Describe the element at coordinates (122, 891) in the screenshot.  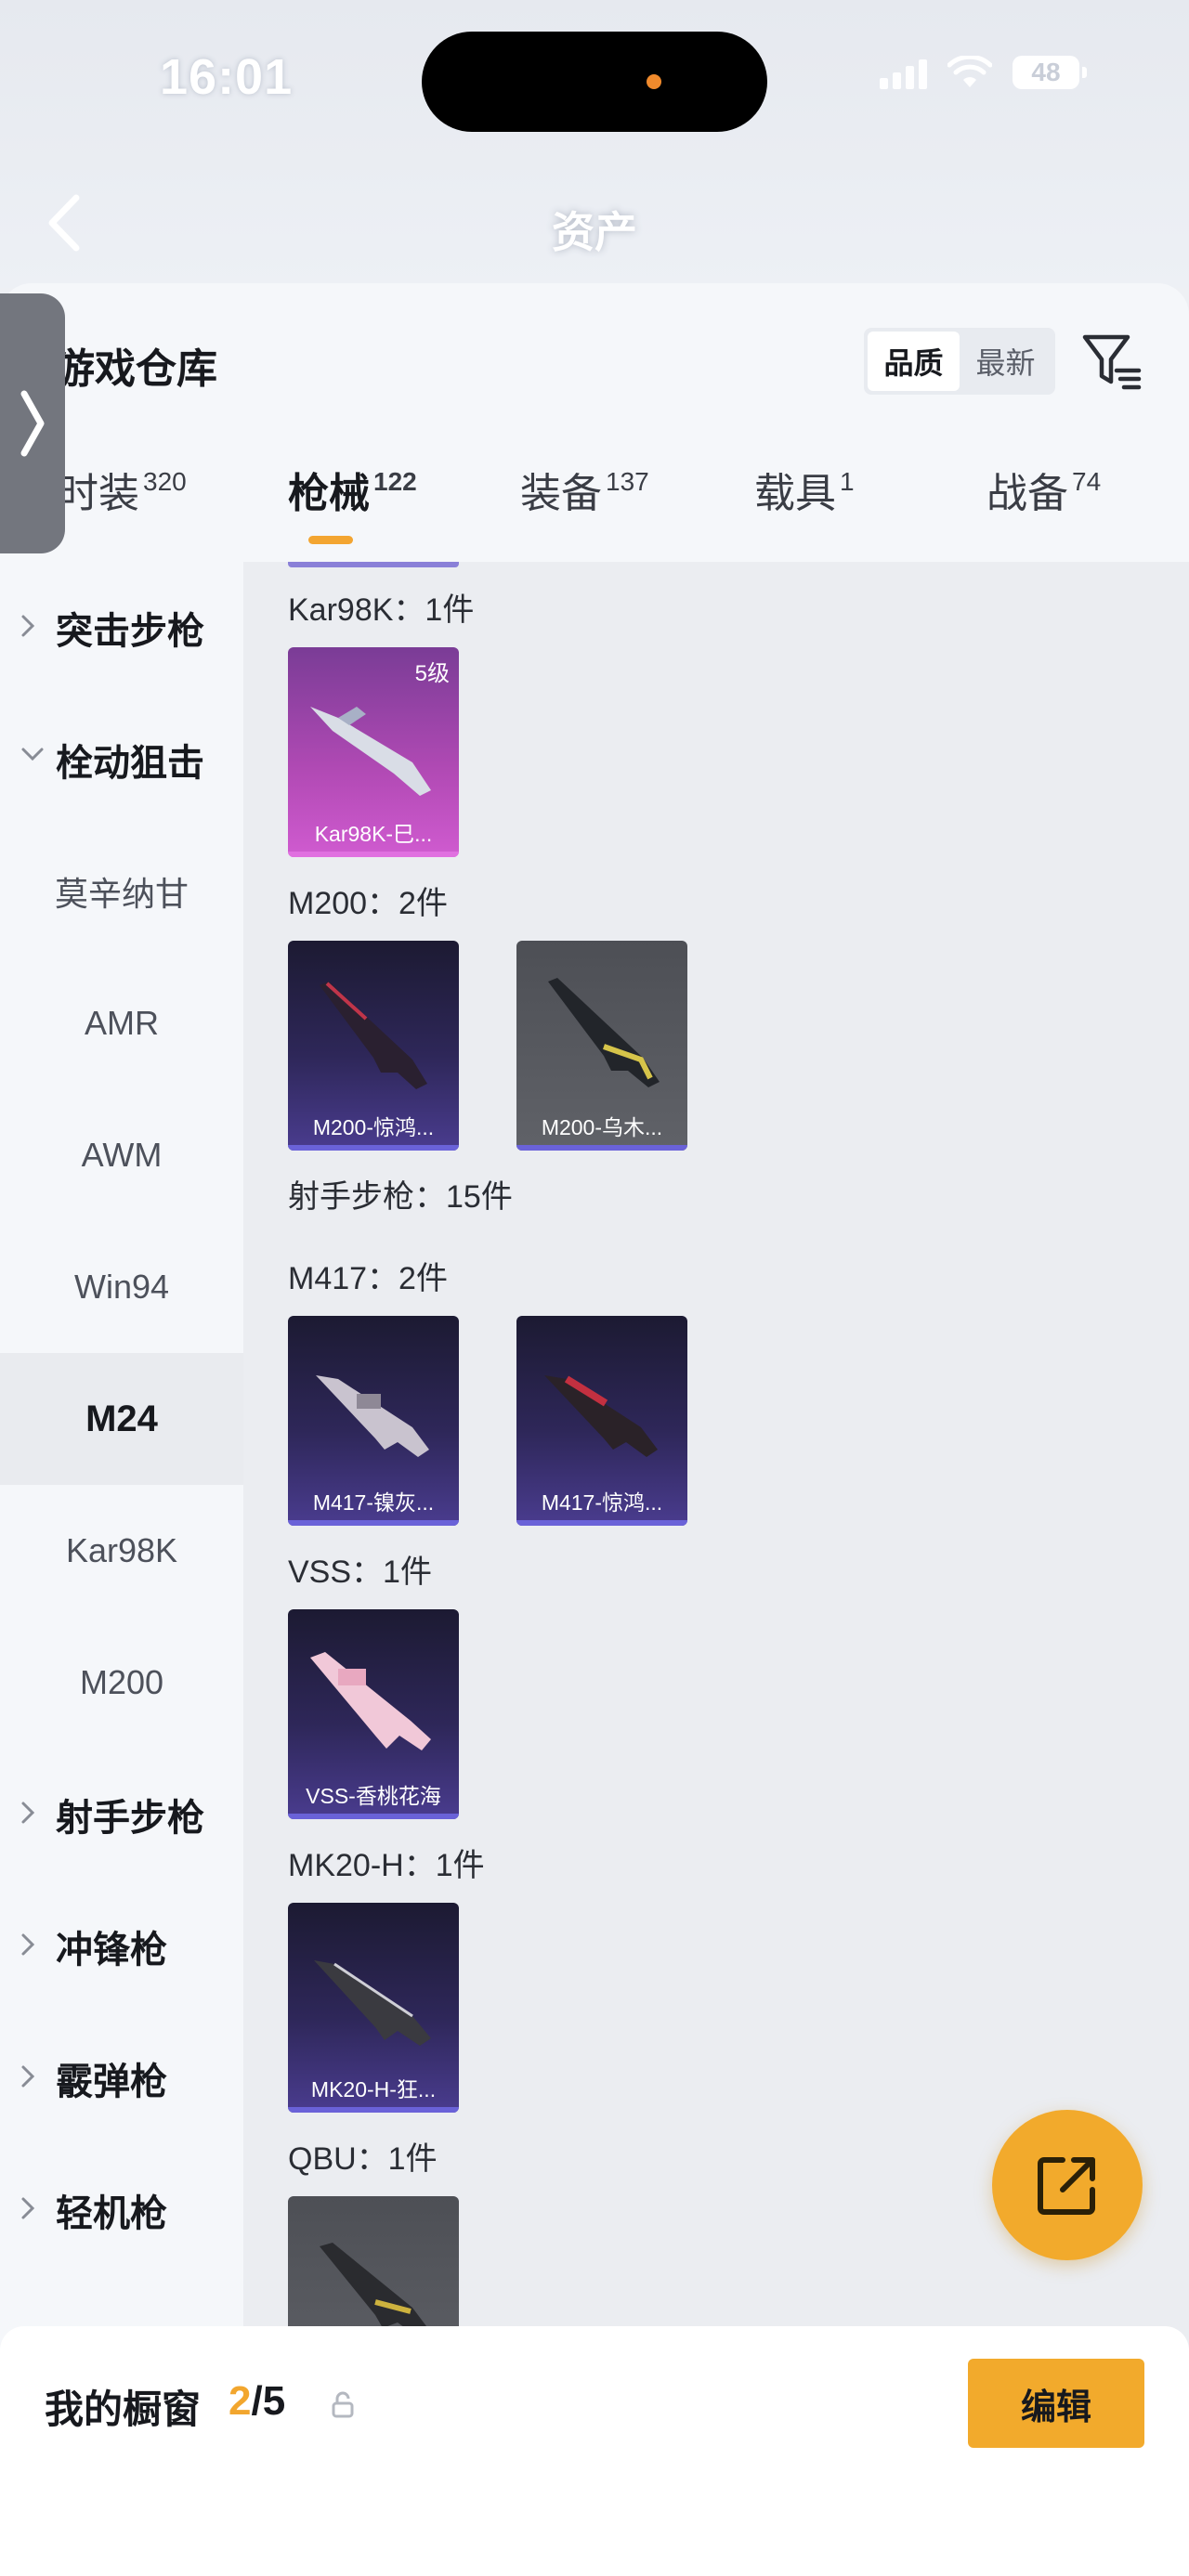
I see `sidebar-item-mosin: 莫辛纳甘` at that location.